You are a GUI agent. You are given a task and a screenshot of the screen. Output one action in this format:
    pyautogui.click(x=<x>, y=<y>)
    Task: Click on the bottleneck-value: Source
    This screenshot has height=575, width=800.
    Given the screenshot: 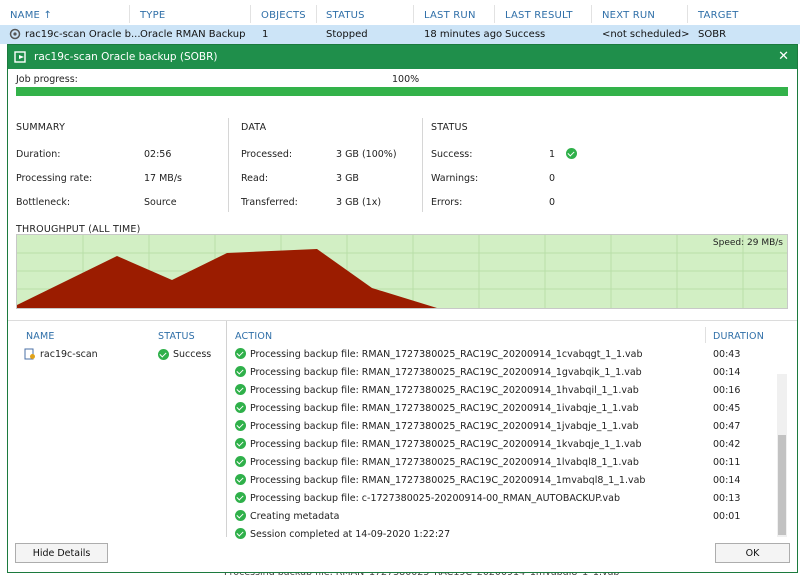 What is the action you would take?
    pyautogui.click(x=160, y=202)
    